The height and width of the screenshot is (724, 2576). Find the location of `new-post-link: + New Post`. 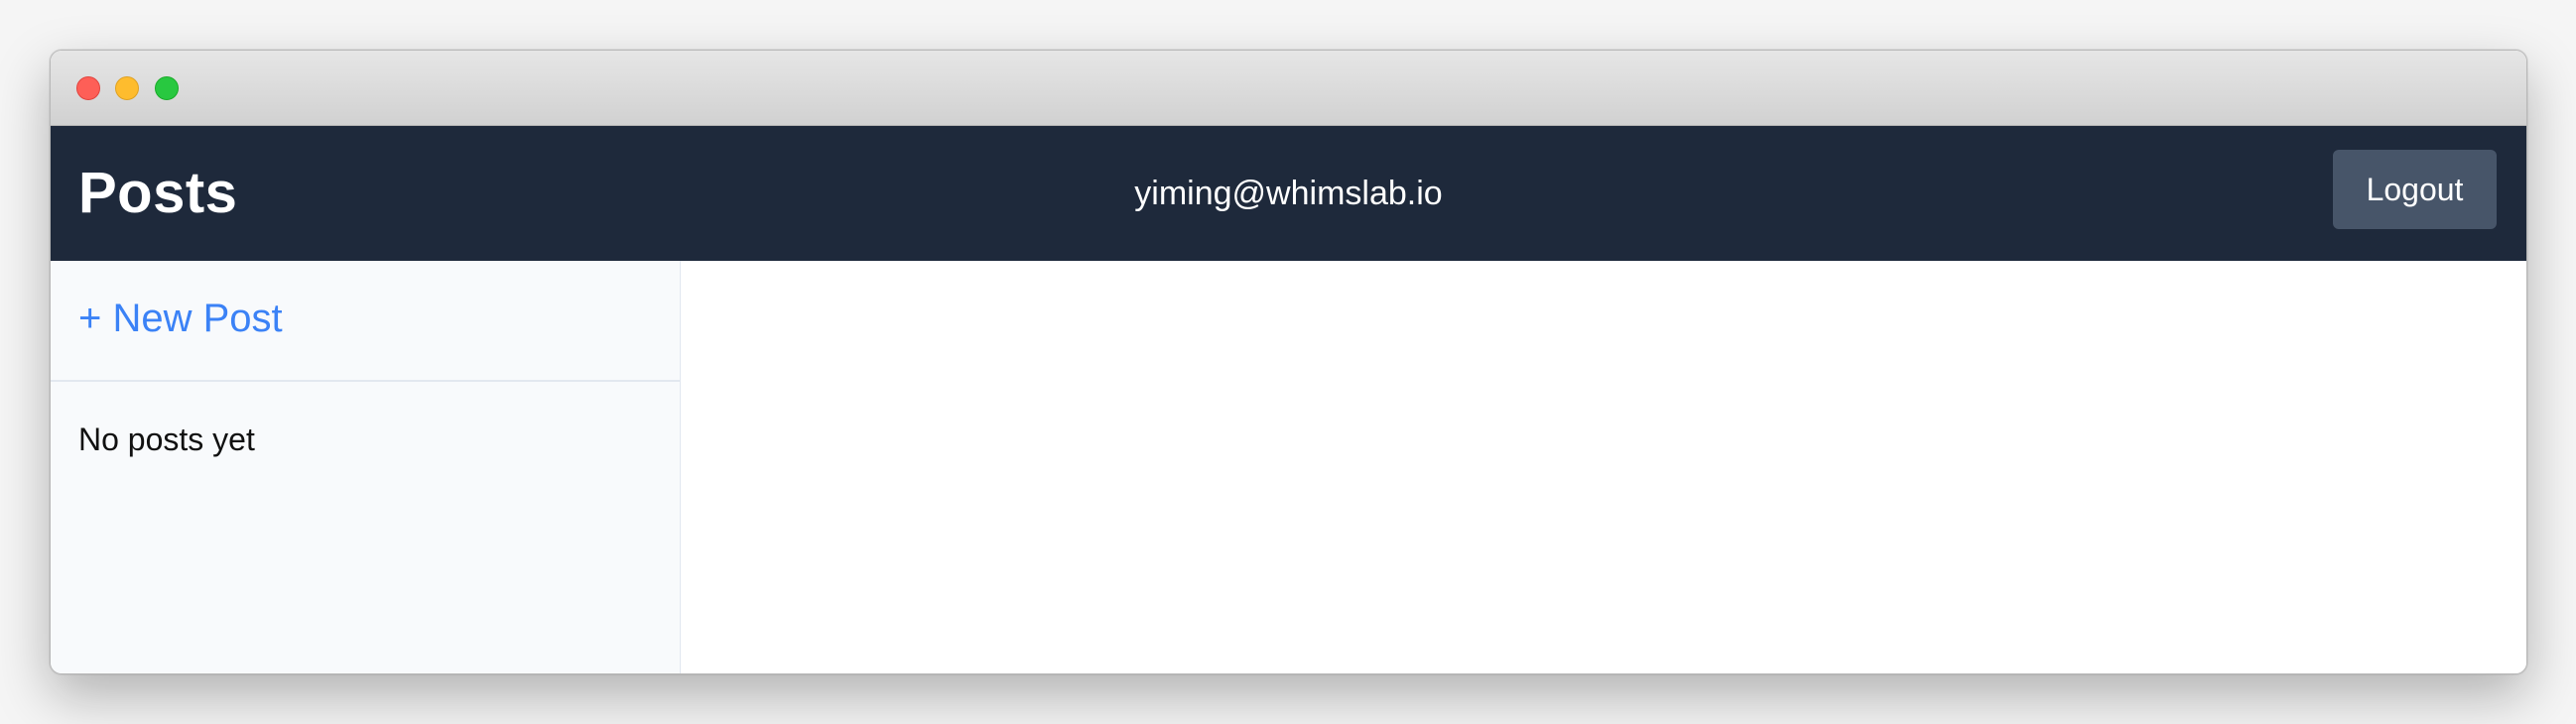

new-post-link: + New Post is located at coordinates (181, 318).